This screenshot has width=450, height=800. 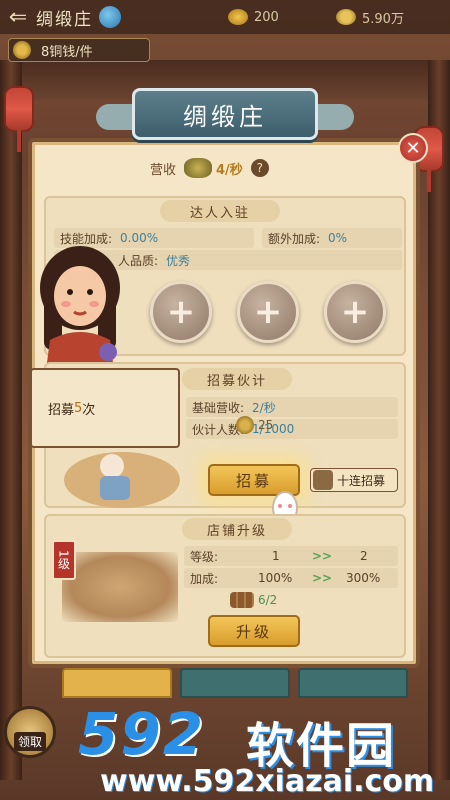 What do you see at coordinates (64, 19) in the screenshot?
I see `screen-title: 绸缎庄` at bounding box center [64, 19].